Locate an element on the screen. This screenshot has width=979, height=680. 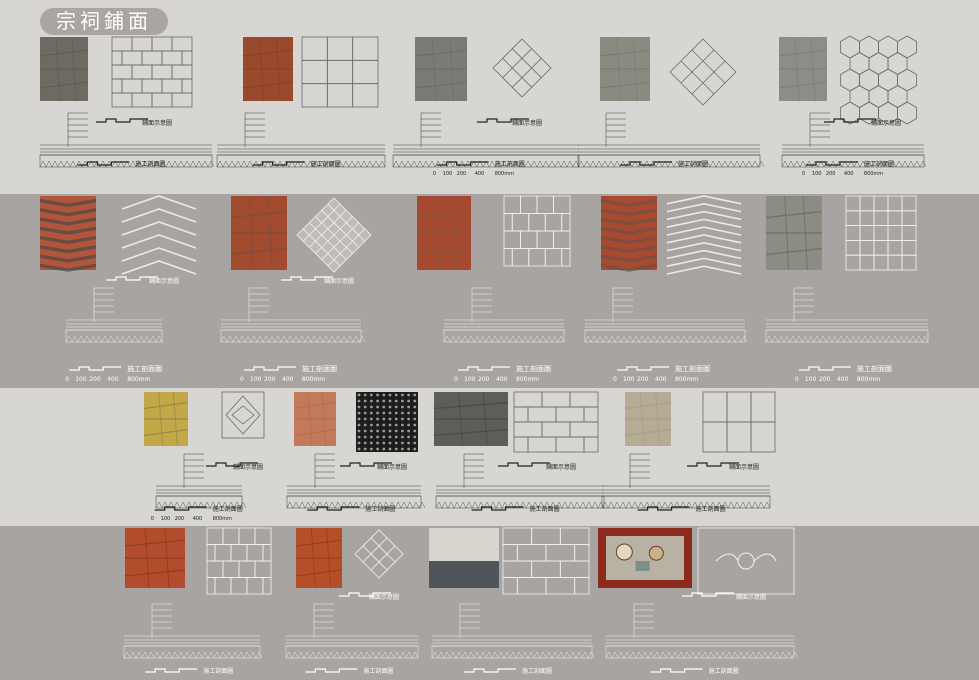
row-1-tile-1-plan-label: 鋪面示意圖 is located at coordinates (157, 123).